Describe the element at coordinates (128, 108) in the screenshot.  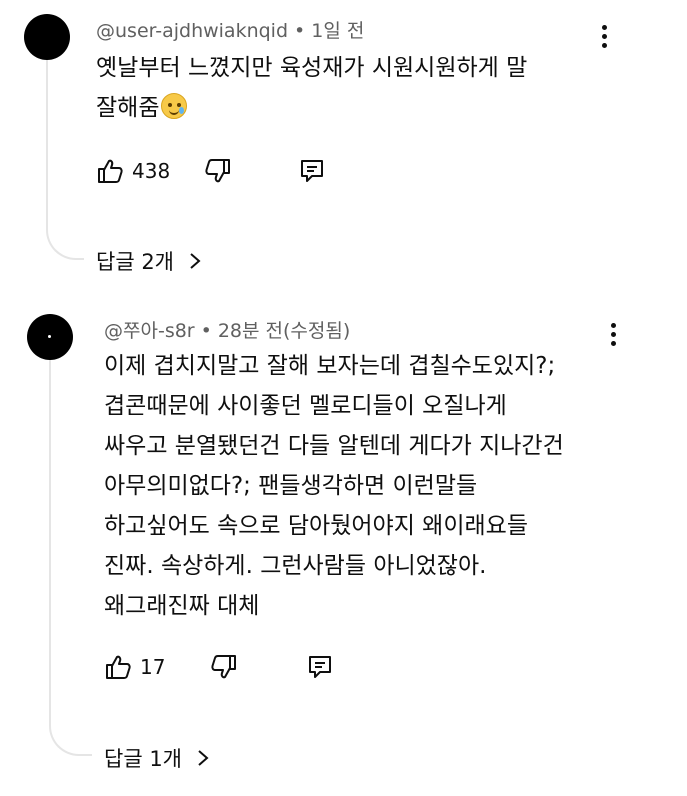
I see `comment-line: 잘해줌` at that location.